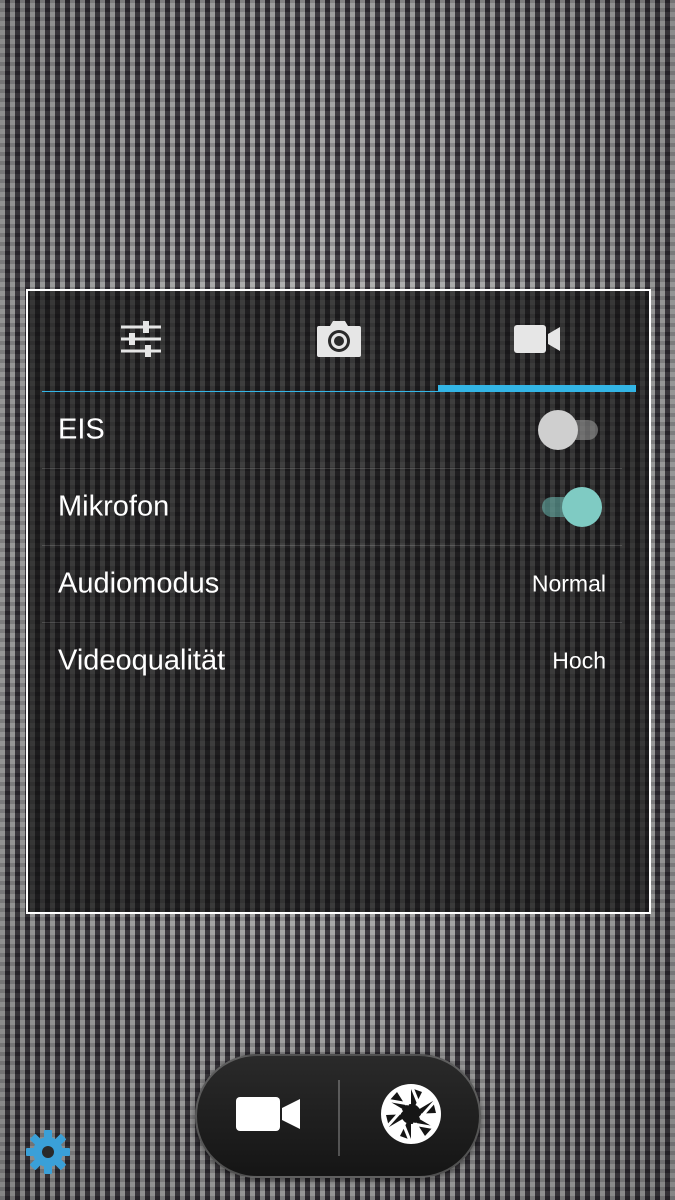  I want to click on photo-shutter-button, so click(410, 1116).